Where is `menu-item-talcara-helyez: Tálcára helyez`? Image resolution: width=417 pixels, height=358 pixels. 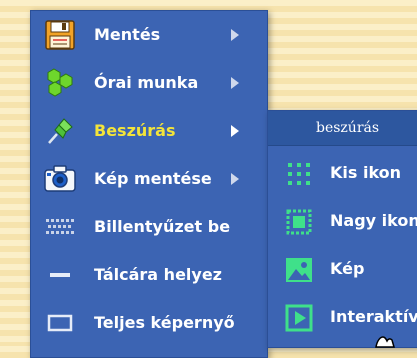 menu-item-talcara-helyez: Tálcára helyez is located at coordinates (149, 275).